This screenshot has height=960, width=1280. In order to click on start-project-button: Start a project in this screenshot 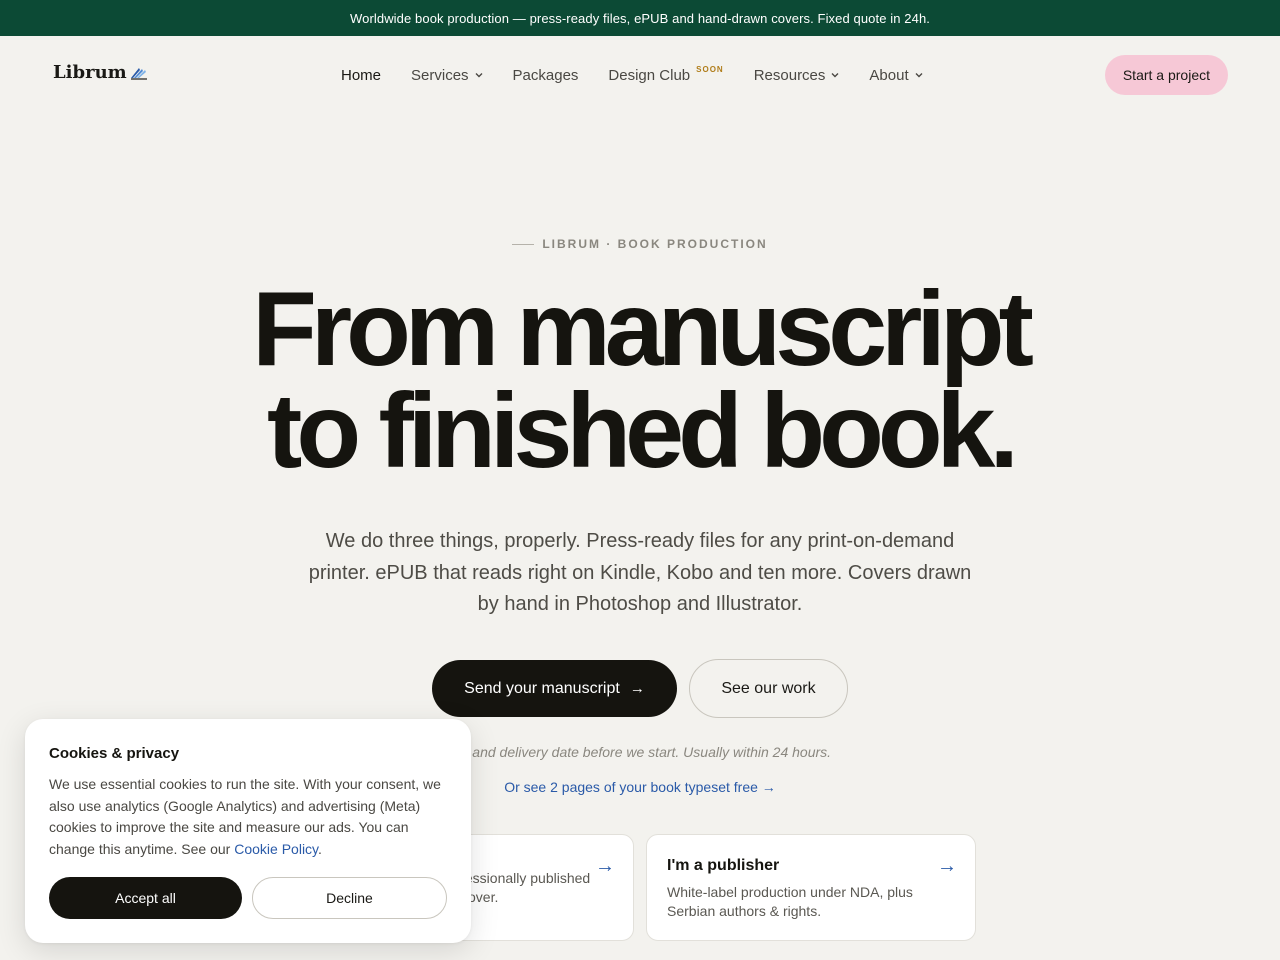, I will do `click(1166, 75)`.